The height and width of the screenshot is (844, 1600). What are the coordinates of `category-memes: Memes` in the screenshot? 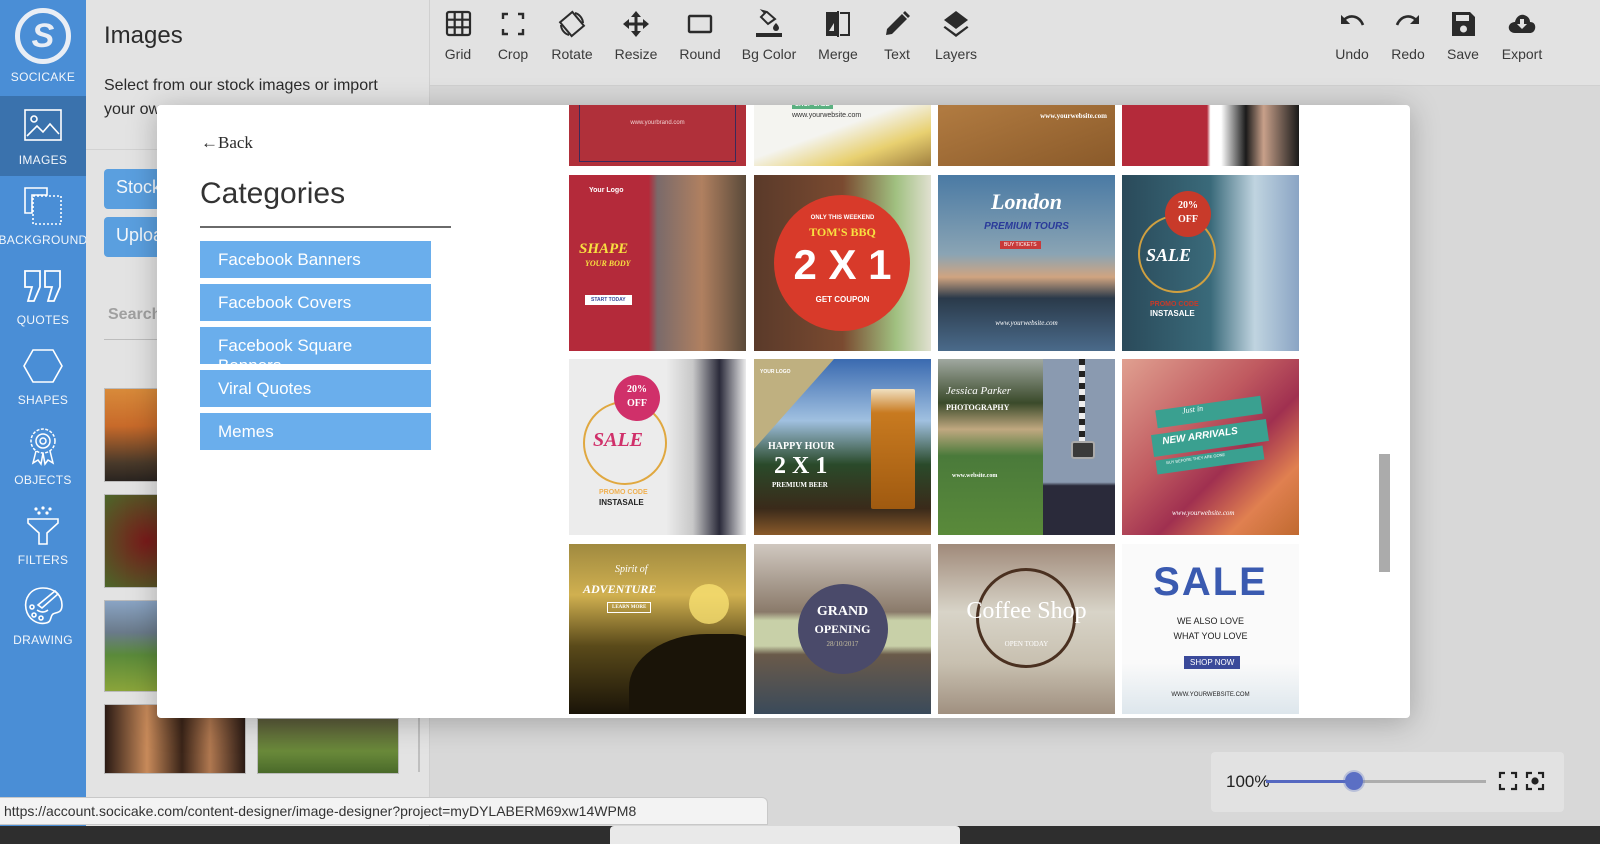 It's located at (315, 431).